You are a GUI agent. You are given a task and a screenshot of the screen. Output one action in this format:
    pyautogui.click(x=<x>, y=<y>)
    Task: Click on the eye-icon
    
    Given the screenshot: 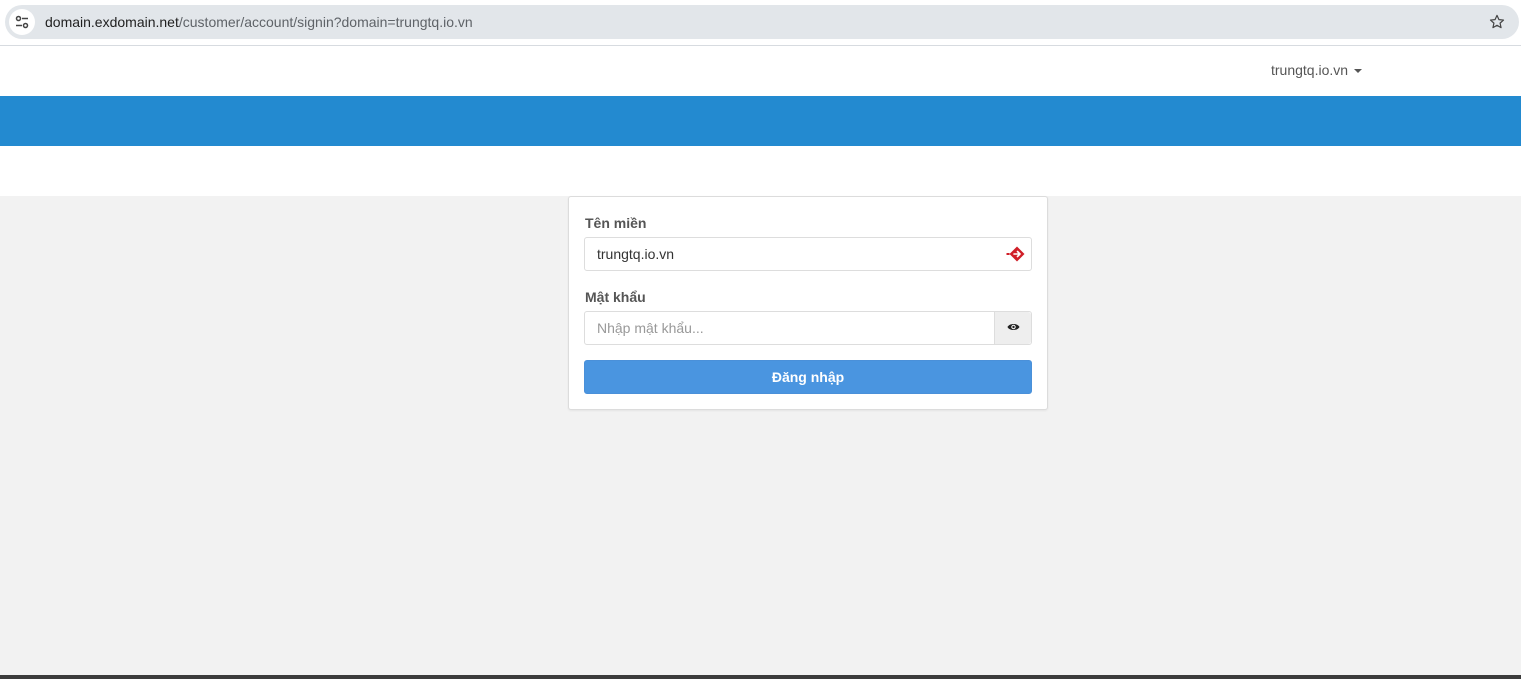 What is the action you would take?
    pyautogui.click(x=1013, y=328)
    